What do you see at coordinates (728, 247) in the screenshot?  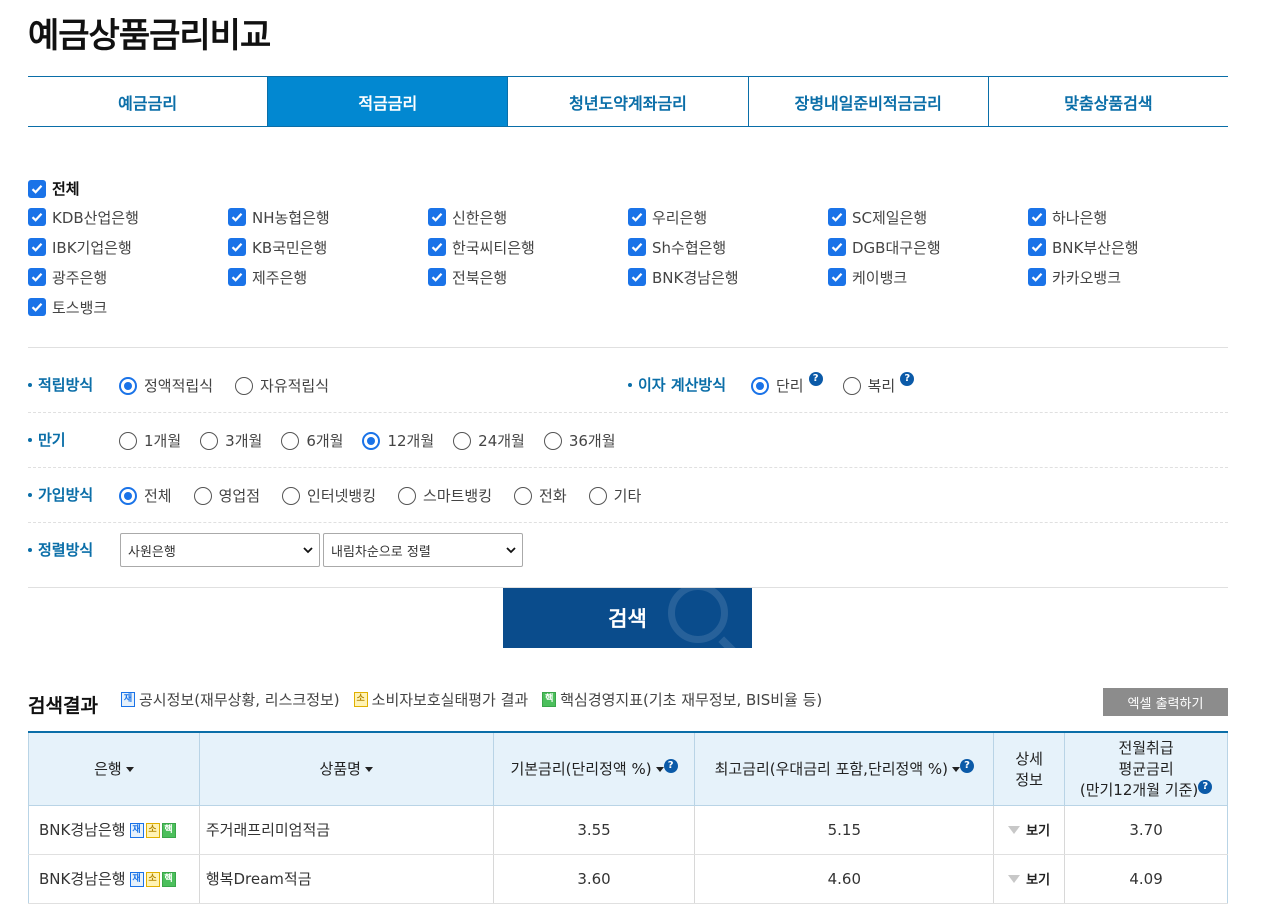 I see `bank-checkbox-item: Sh수협은행` at bounding box center [728, 247].